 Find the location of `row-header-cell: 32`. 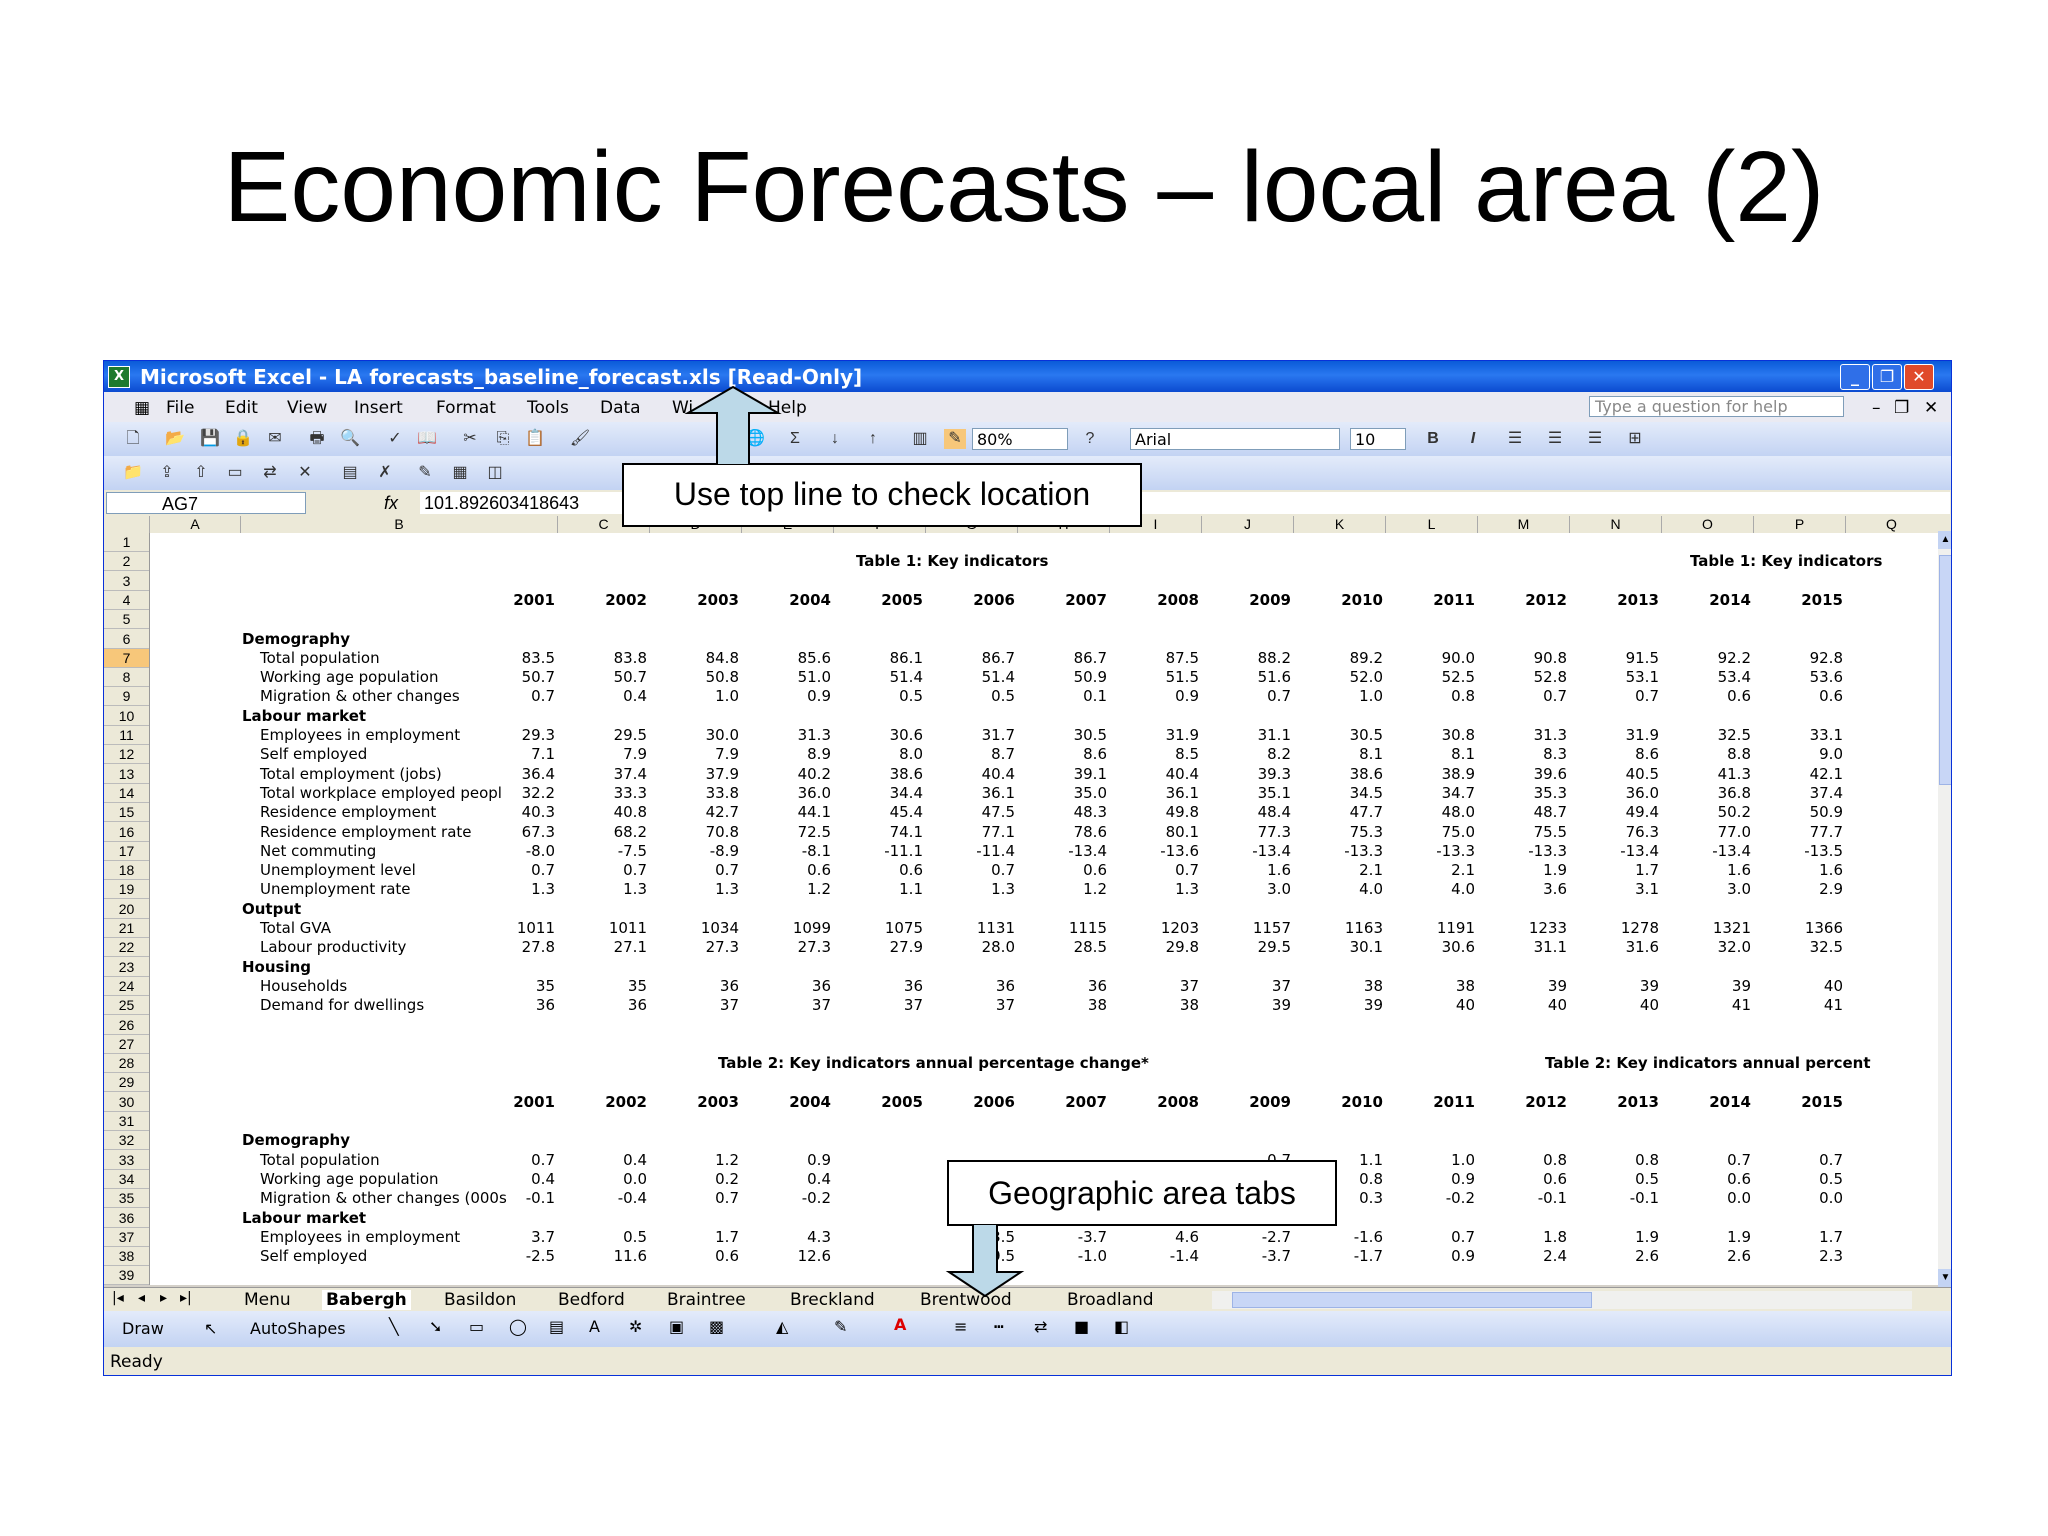

row-header-cell: 32 is located at coordinates (126, 1141).